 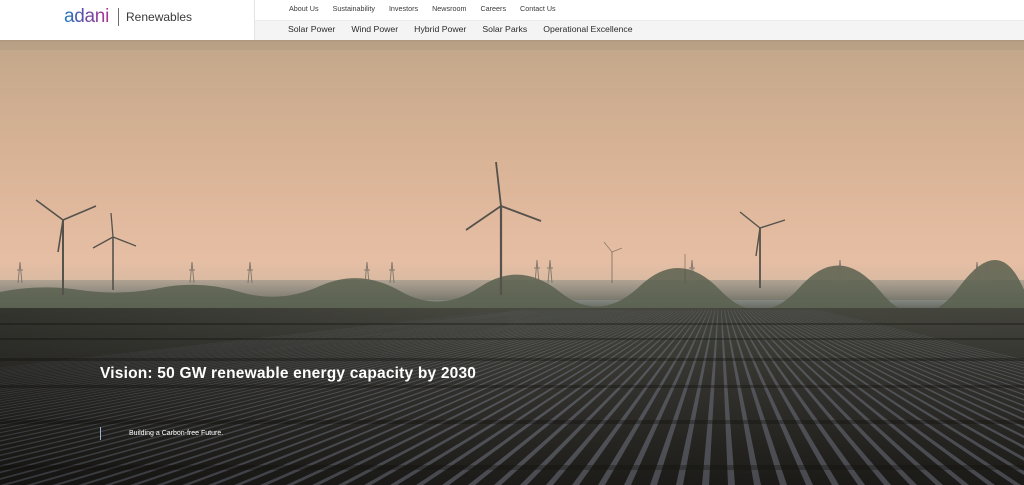 What do you see at coordinates (354, 9) in the screenshot?
I see `nav-sustainability: Sustainability` at bounding box center [354, 9].